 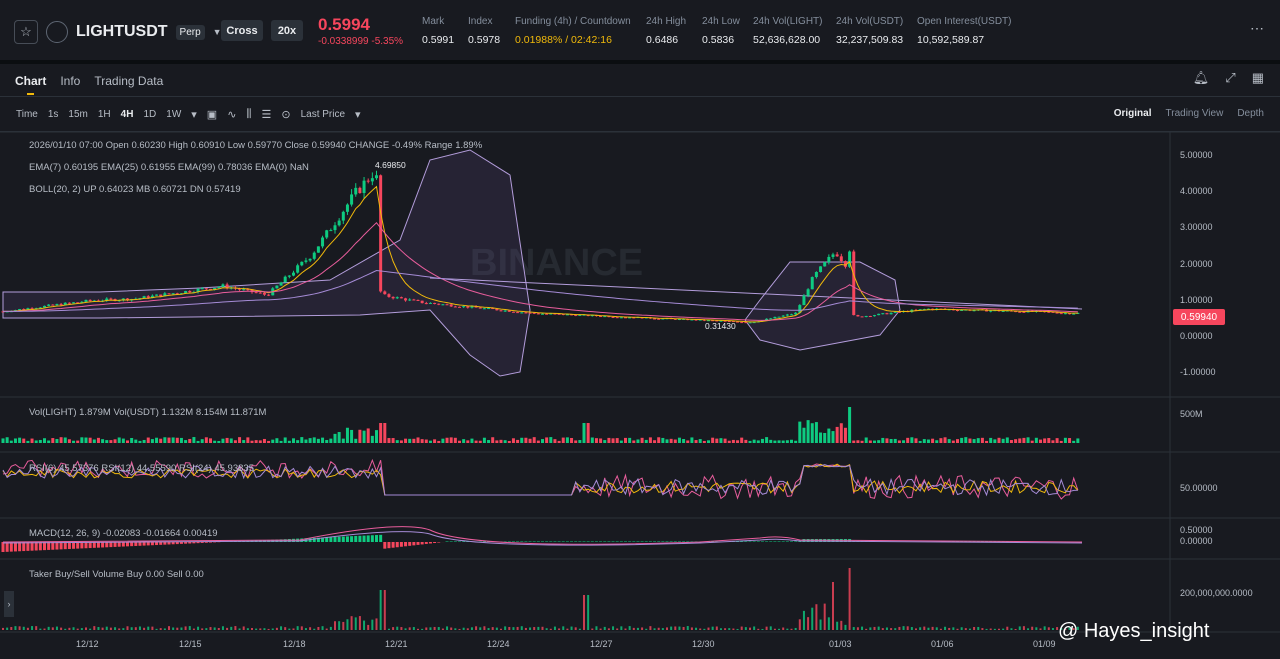 I want to click on low-marker: 0.31430, so click(x=720, y=326).